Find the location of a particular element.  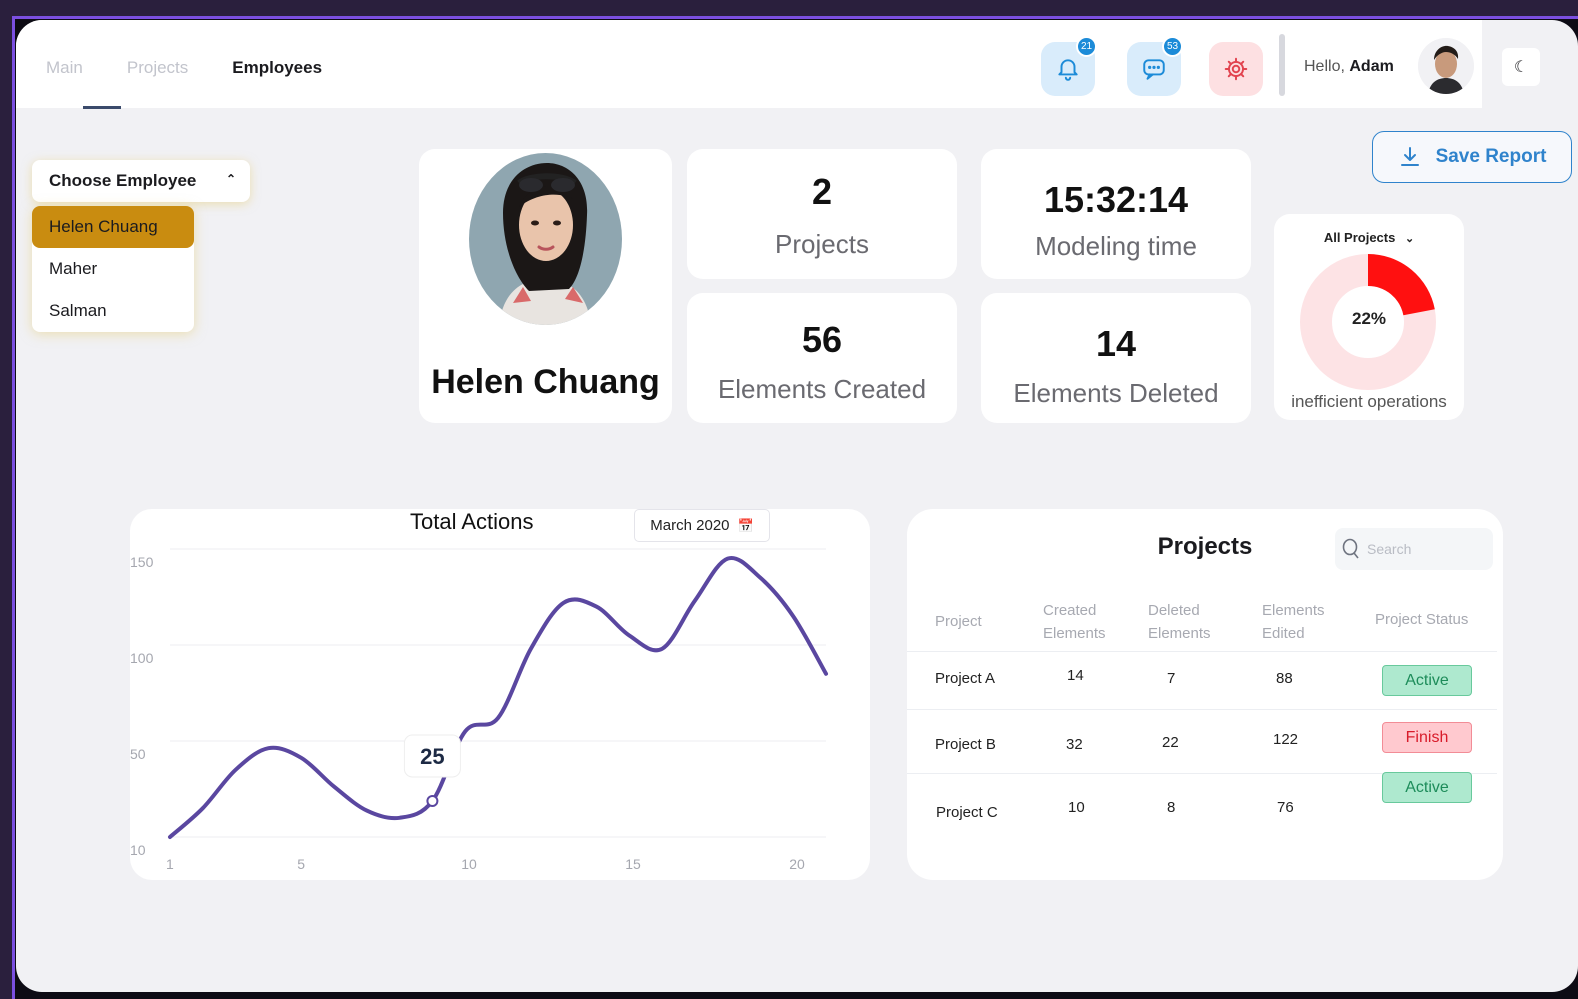

cell-created: 10 is located at coordinates (1076, 807).